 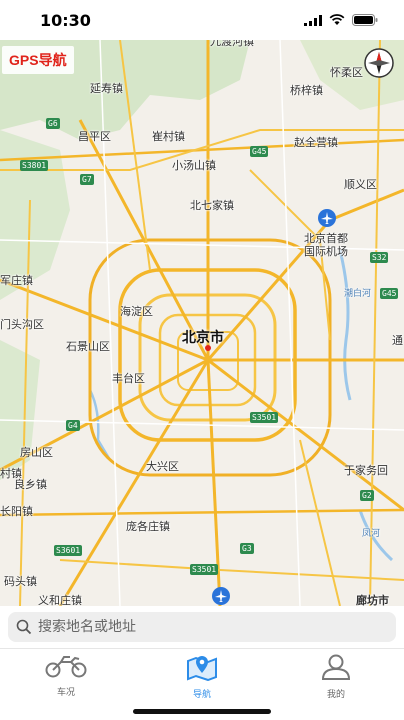 I want to click on map-label: 于家务回, so click(x=366, y=470).